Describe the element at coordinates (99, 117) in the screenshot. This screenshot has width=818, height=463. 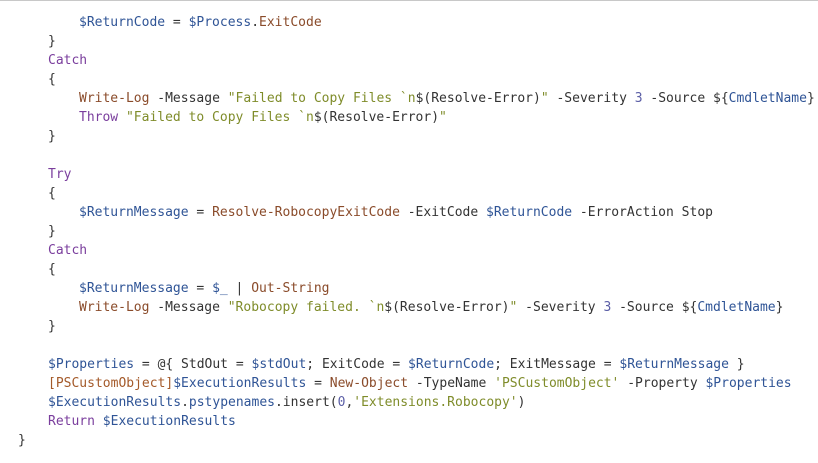
I see `code-token-keyword: Throw` at that location.